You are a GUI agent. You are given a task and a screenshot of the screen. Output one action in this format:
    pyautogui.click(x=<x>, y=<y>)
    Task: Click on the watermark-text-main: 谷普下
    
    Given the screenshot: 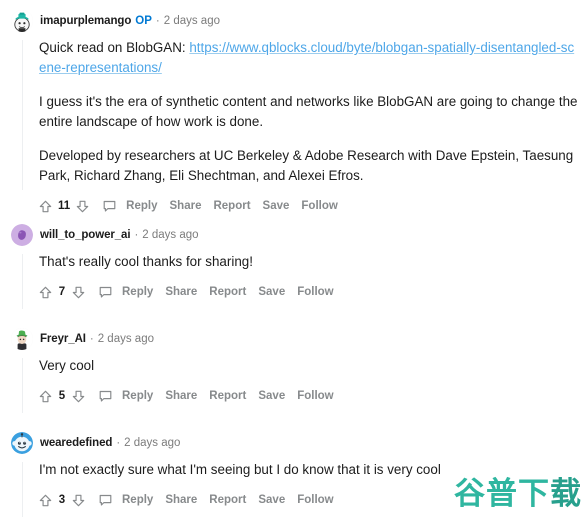 What is the action you would take?
    pyautogui.click(x=502, y=494)
    